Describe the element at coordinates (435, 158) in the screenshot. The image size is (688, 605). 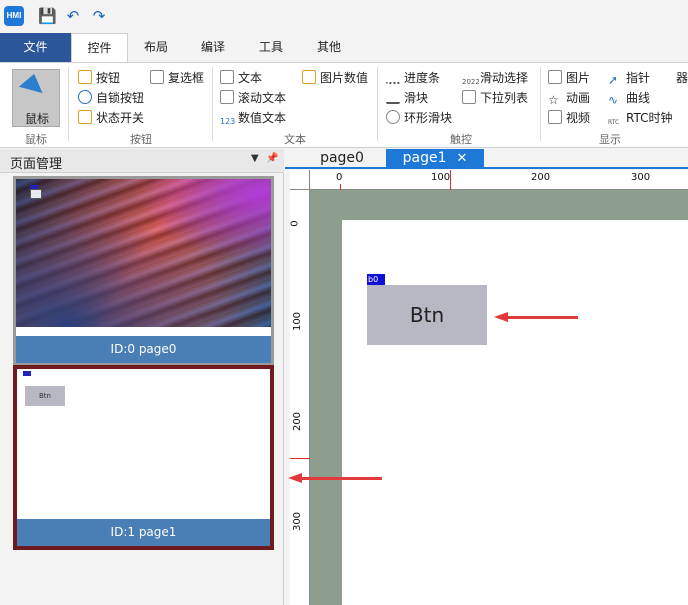
I see `tab-page1: page1 ✕` at that location.